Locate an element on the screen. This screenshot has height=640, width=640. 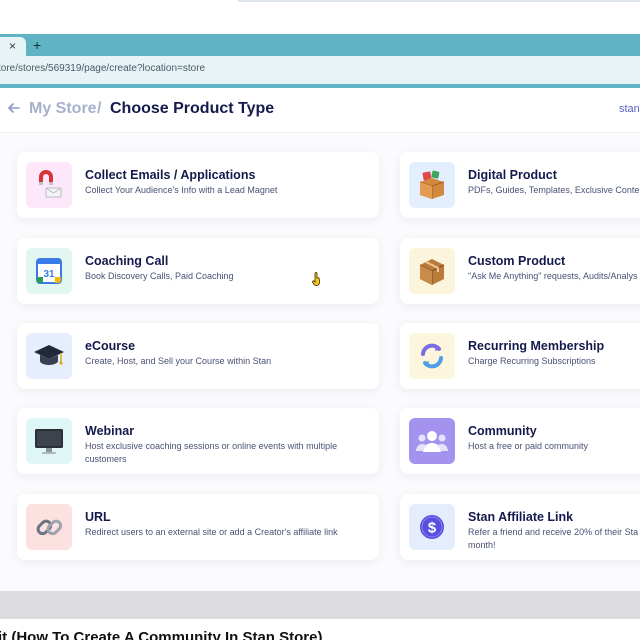
gift-box-icon is located at coordinates (432, 184).